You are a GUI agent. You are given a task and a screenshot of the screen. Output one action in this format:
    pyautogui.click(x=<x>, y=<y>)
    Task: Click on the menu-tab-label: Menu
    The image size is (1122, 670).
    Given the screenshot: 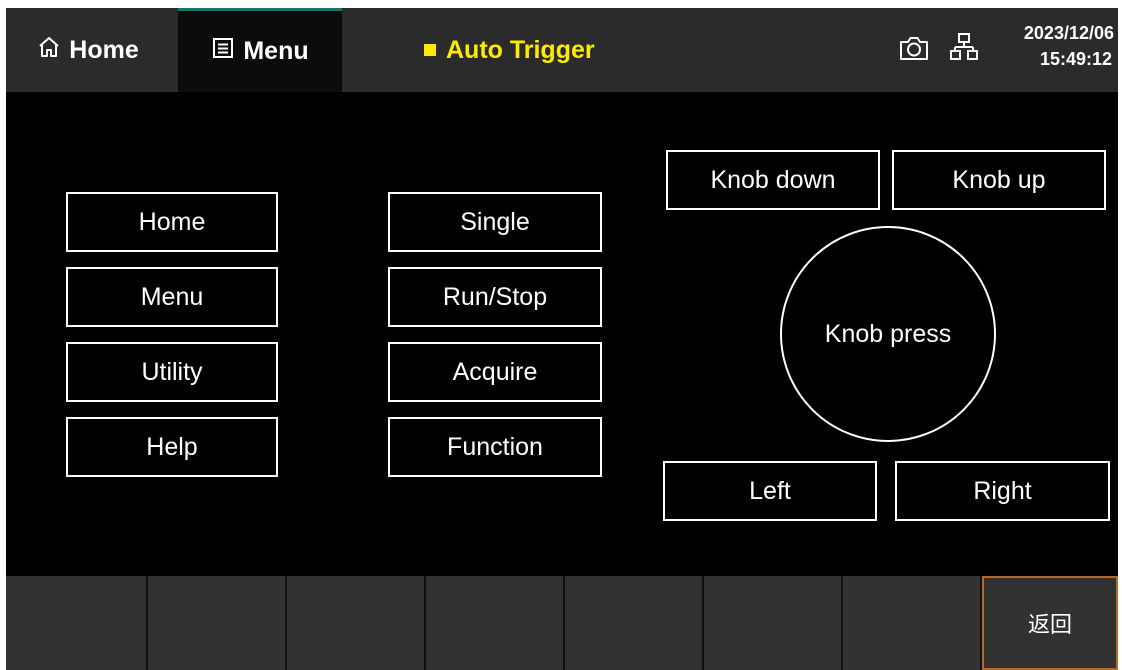 What is the action you would take?
    pyautogui.click(x=276, y=51)
    